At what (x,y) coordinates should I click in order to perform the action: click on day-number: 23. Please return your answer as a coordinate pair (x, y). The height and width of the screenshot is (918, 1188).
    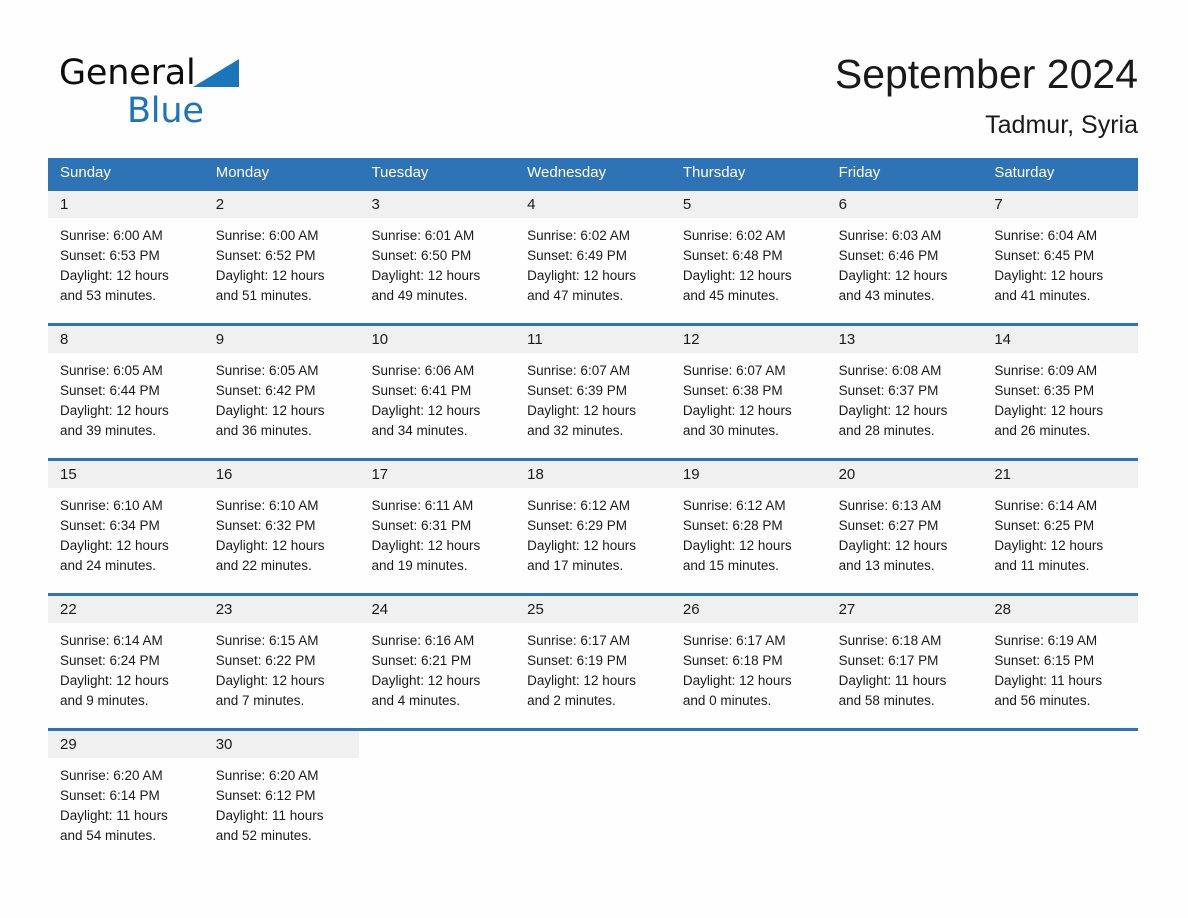
    Looking at the image, I should click on (281, 609).